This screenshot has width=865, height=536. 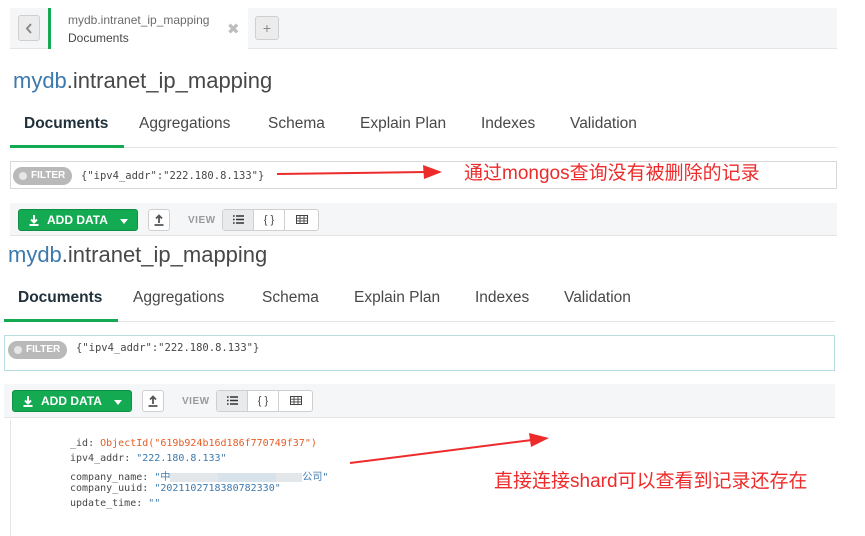 What do you see at coordinates (612, 173) in the screenshot?
I see `annotation-top: 通过mongos查询没有被删除的记录` at bounding box center [612, 173].